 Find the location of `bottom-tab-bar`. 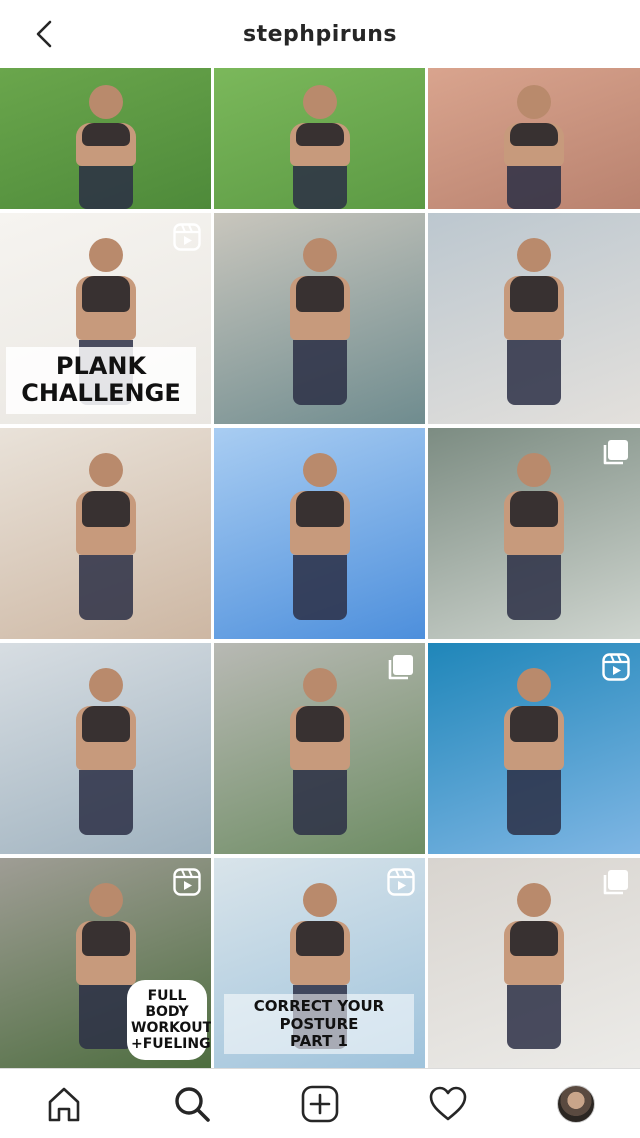

bottom-tab-bar is located at coordinates (320, 1103).